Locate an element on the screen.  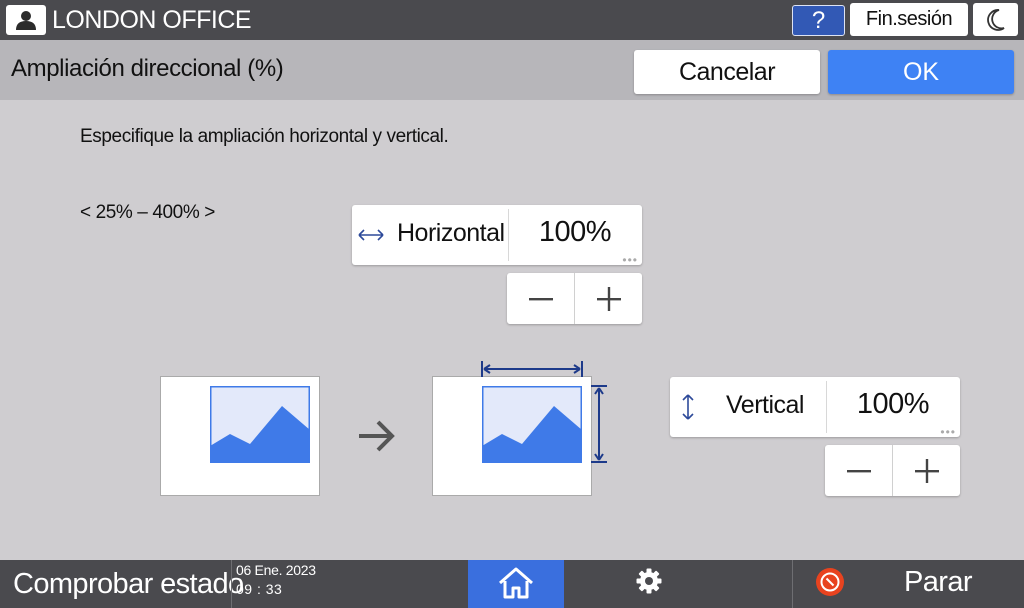
footer-divider is located at coordinates (231, 584).